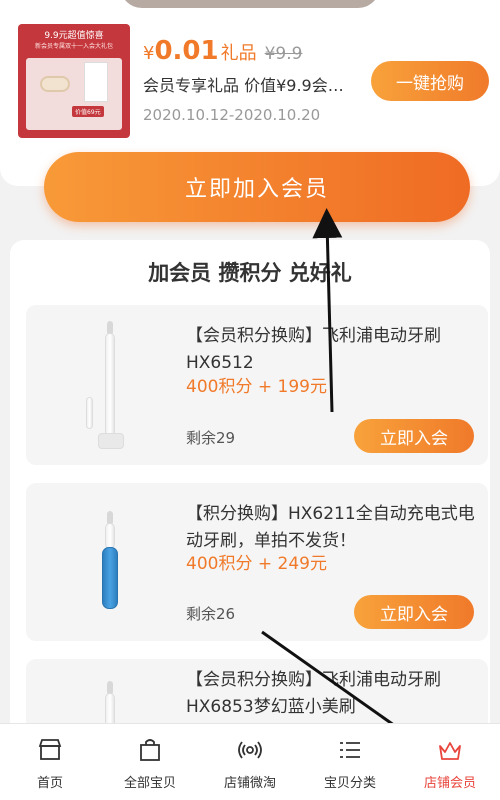 Image resolution: width=500 pixels, height=800 pixels. What do you see at coordinates (50, 762) in the screenshot?
I see `nav-home: 首页` at bounding box center [50, 762].